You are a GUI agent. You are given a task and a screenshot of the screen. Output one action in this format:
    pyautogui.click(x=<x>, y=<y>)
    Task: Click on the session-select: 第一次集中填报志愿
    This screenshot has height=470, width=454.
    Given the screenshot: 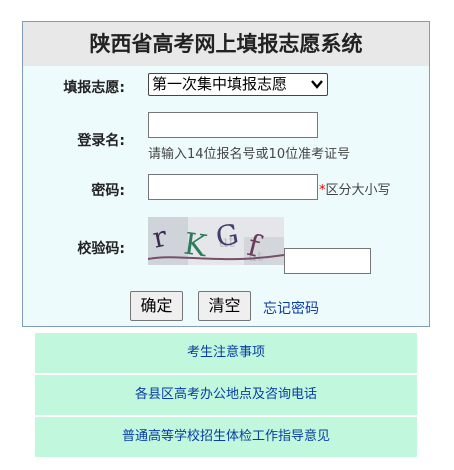 What is the action you would take?
    pyautogui.click(x=238, y=84)
    